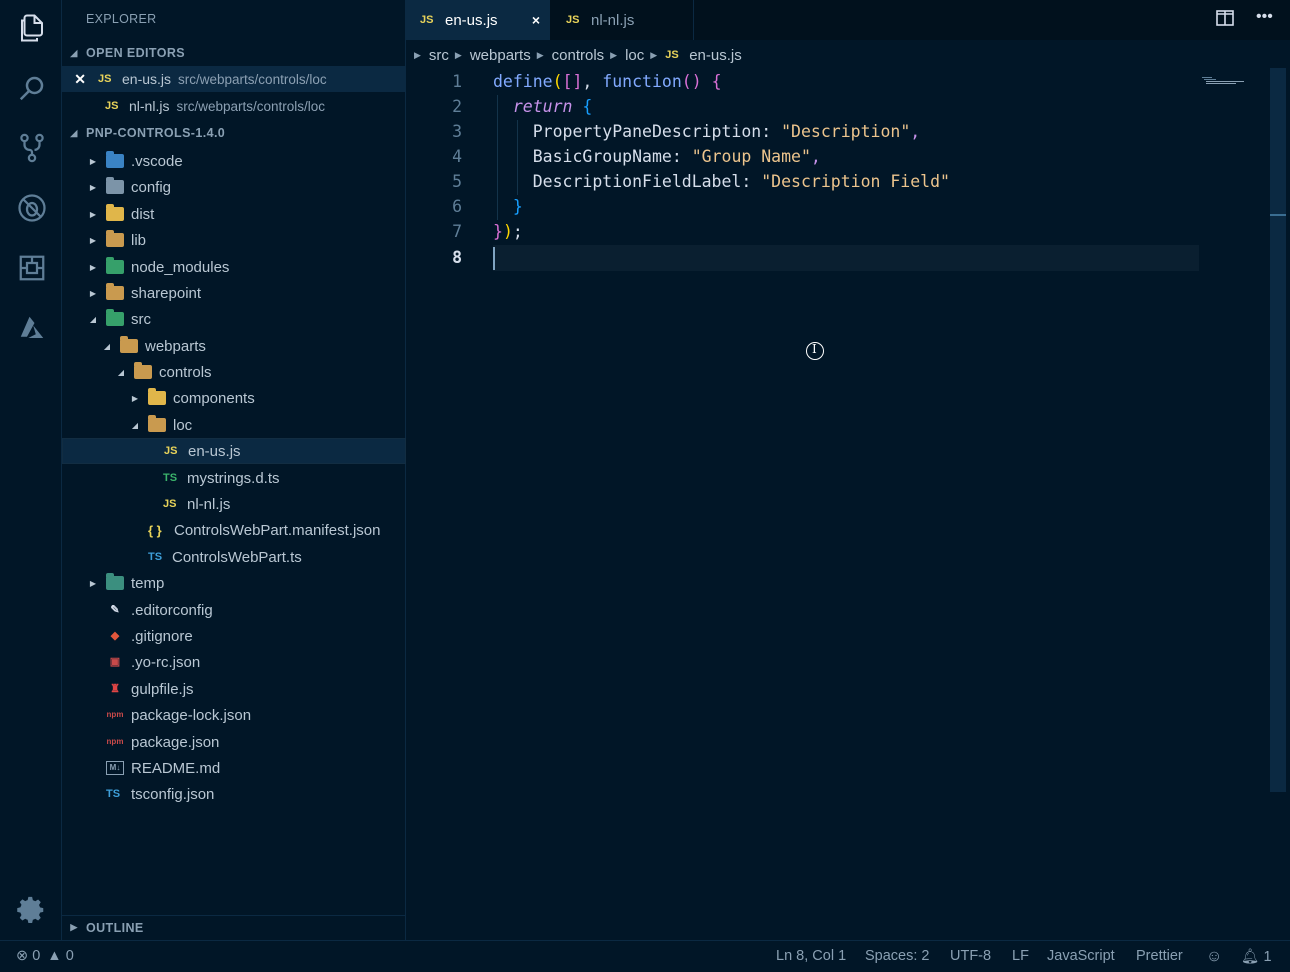 The width and height of the screenshot is (1290, 972). Describe the element at coordinates (185, 372) in the screenshot. I see `tree-label: controls` at that location.